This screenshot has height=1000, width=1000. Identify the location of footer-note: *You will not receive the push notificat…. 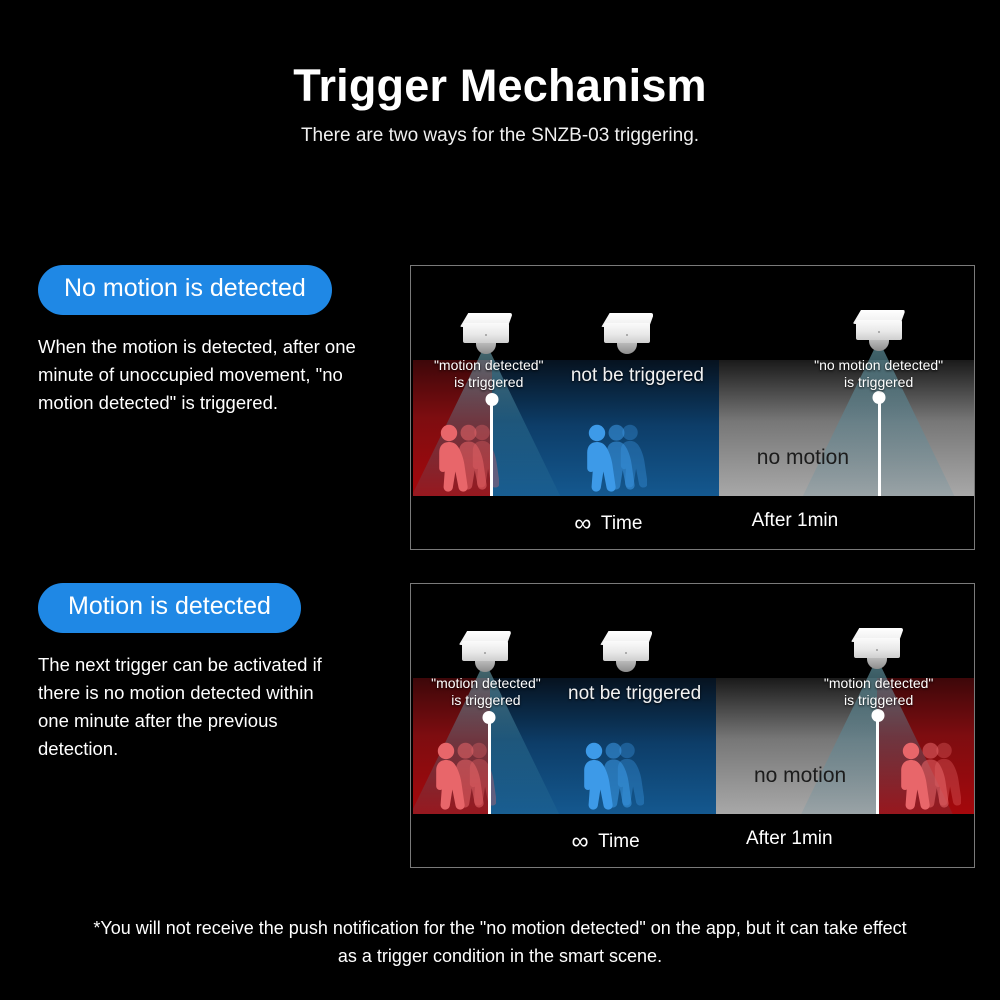
(500, 943).